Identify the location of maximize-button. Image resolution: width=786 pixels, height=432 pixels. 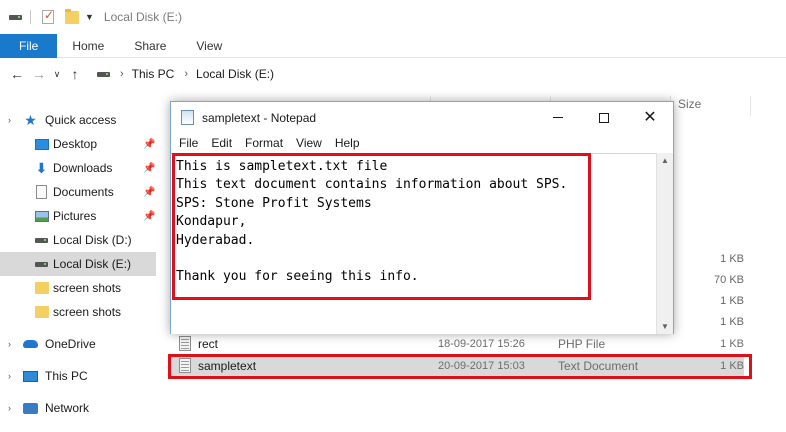
(604, 117).